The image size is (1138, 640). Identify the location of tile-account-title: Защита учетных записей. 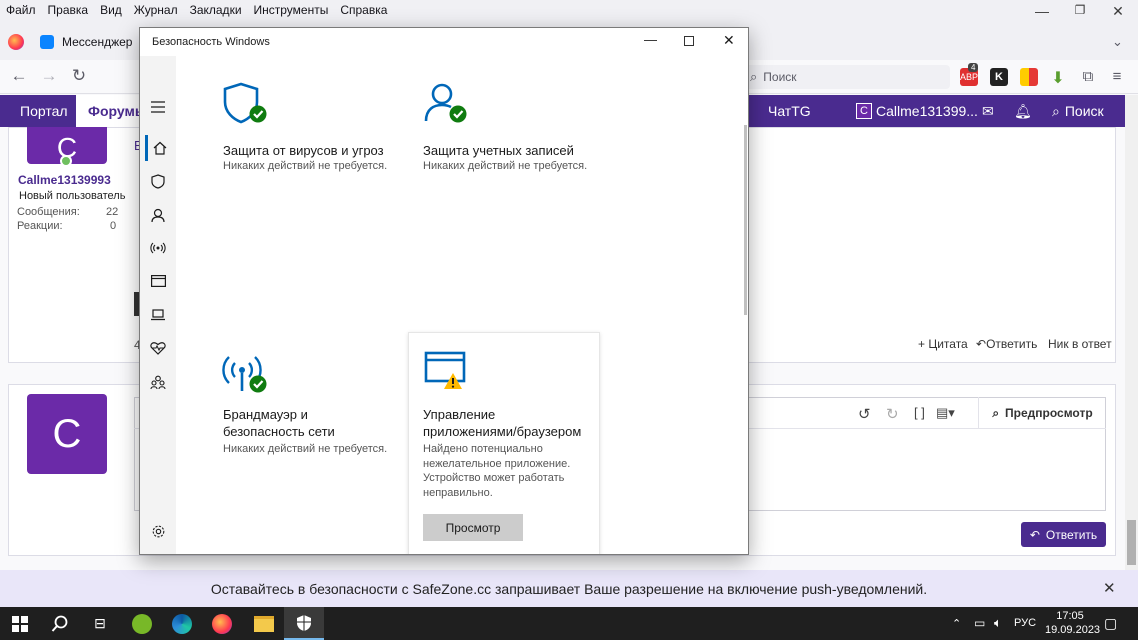
(498, 150).